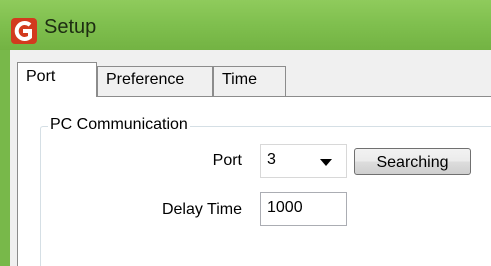  Describe the element at coordinates (227, 160) in the screenshot. I see `port-label: Port` at that location.